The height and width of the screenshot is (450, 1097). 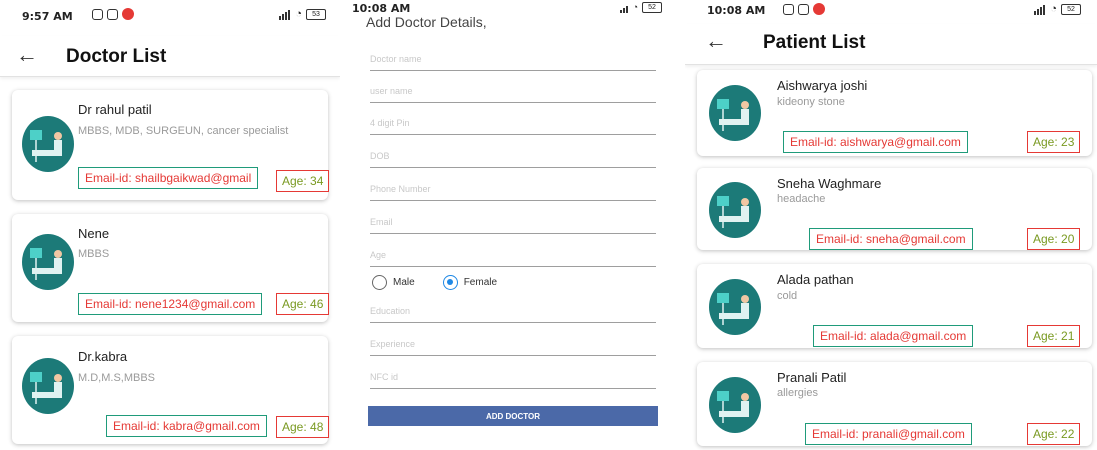 What do you see at coordinates (513, 153) in the screenshot?
I see `dob-input` at bounding box center [513, 153].